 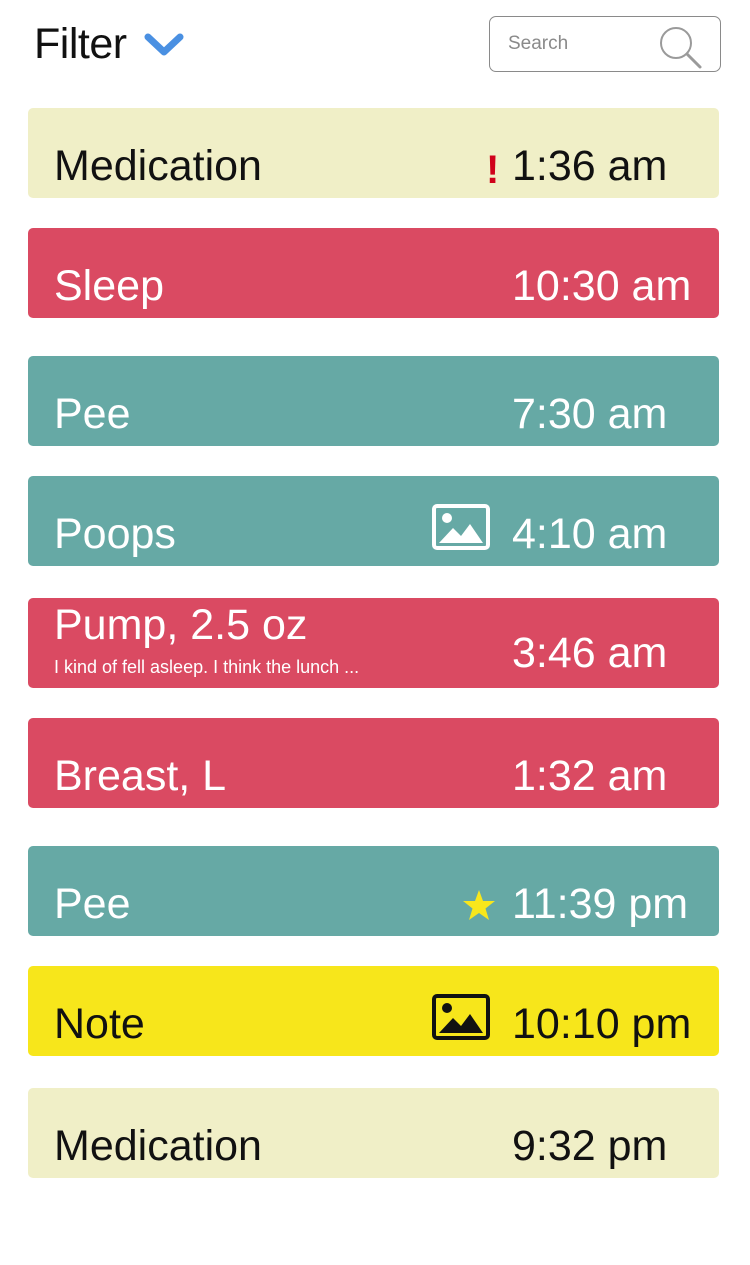 I want to click on entry-time: 1:36 am, so click(x=590, y=166).